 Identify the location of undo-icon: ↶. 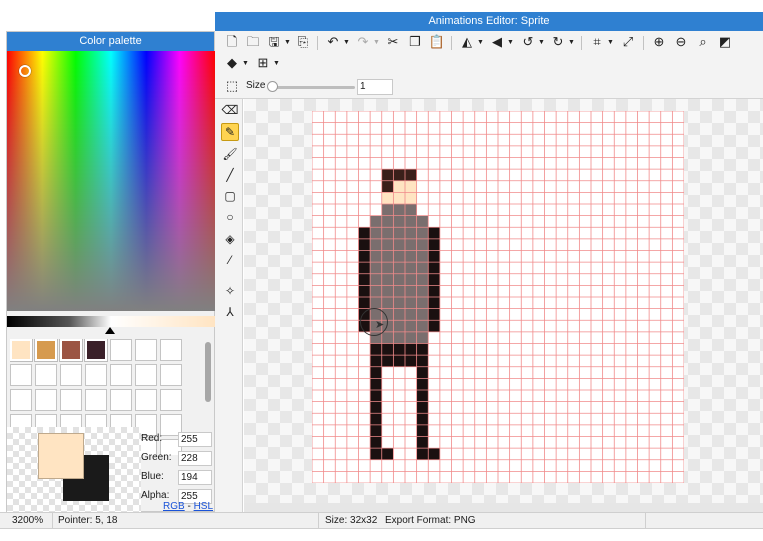
(333, 42).